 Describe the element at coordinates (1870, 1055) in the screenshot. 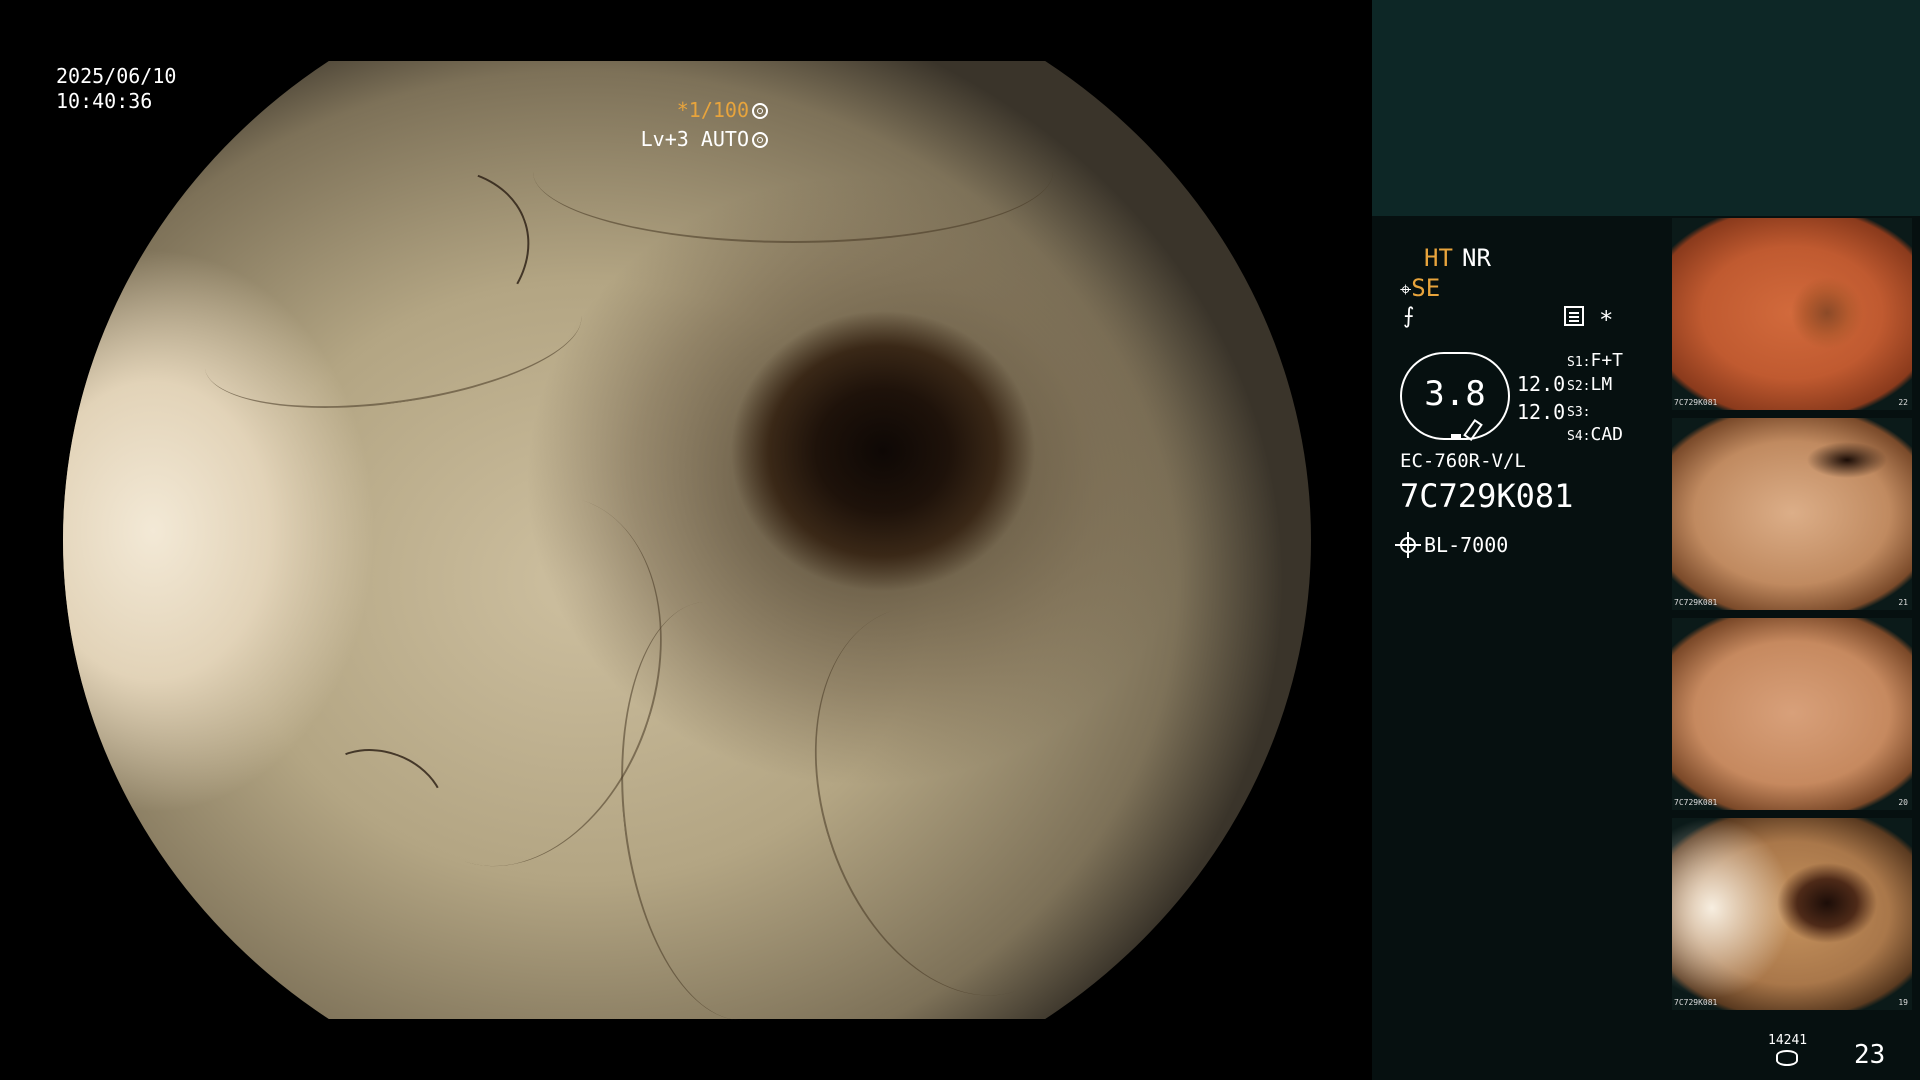

I see `image-count: 23` at that location.